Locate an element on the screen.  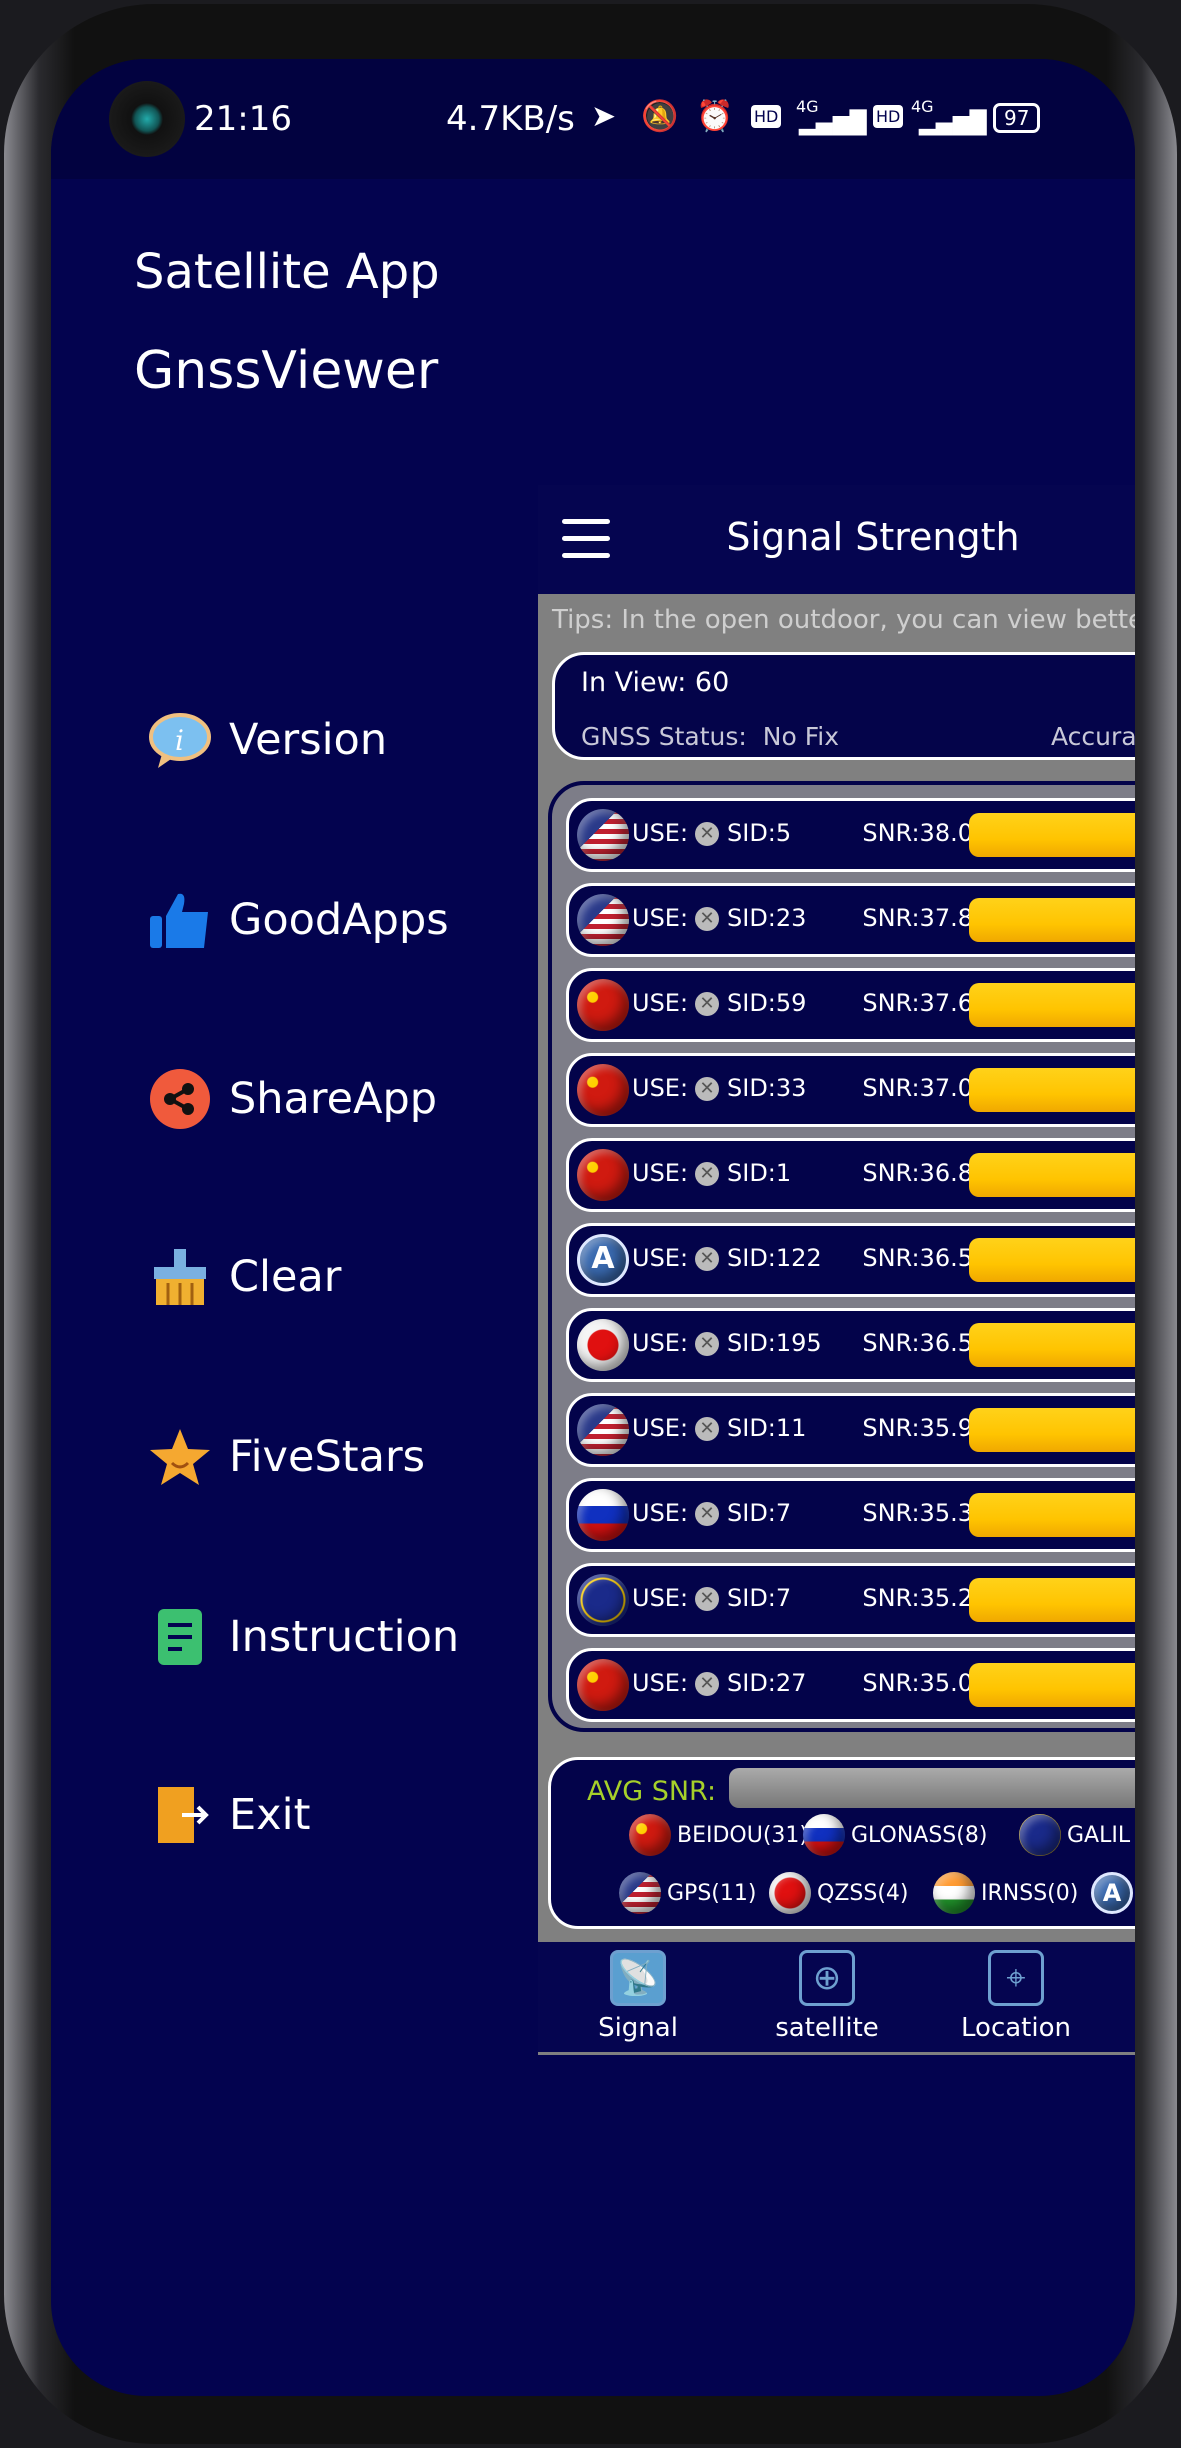
legend-item: QZSS(4) is located at coordinates (838, 1893).